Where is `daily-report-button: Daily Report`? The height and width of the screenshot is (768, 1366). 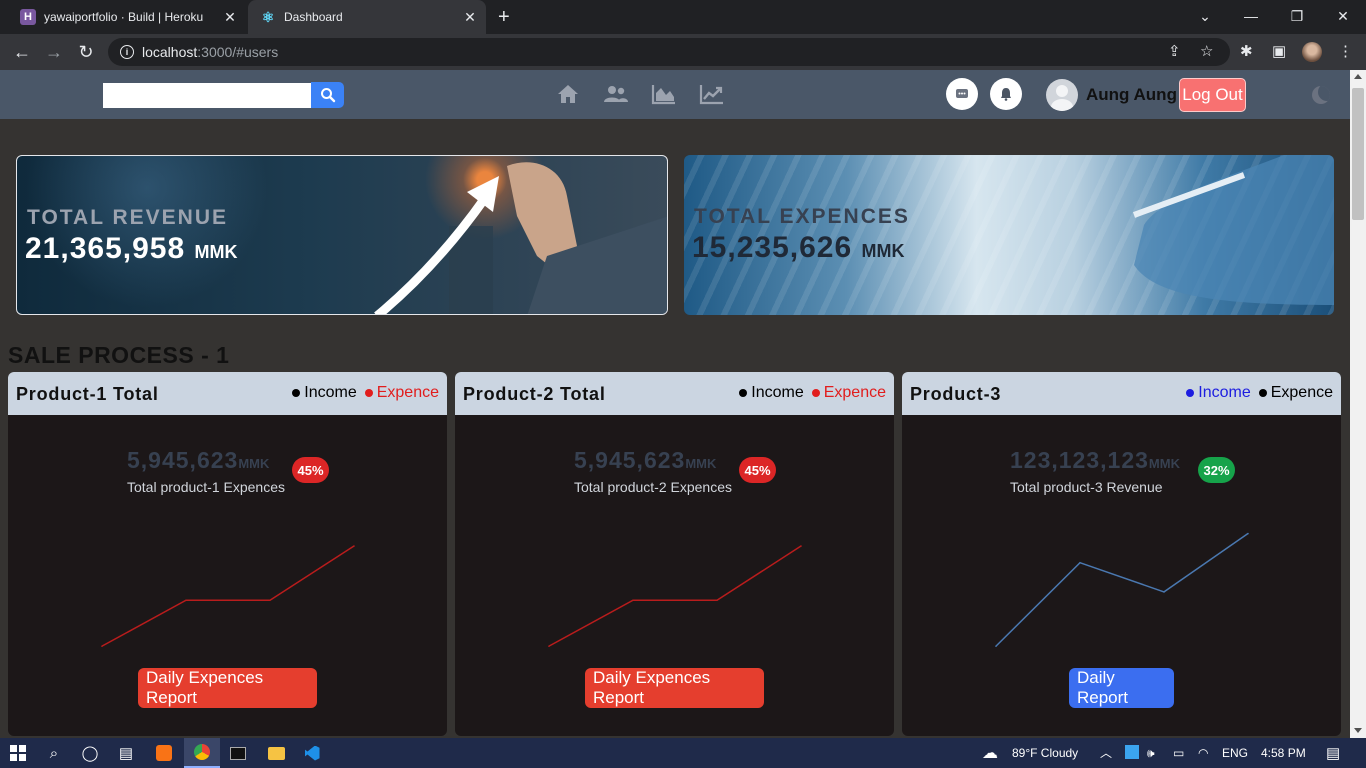
daily-report-button: Daily Report is located at coordinates (1121, 688).